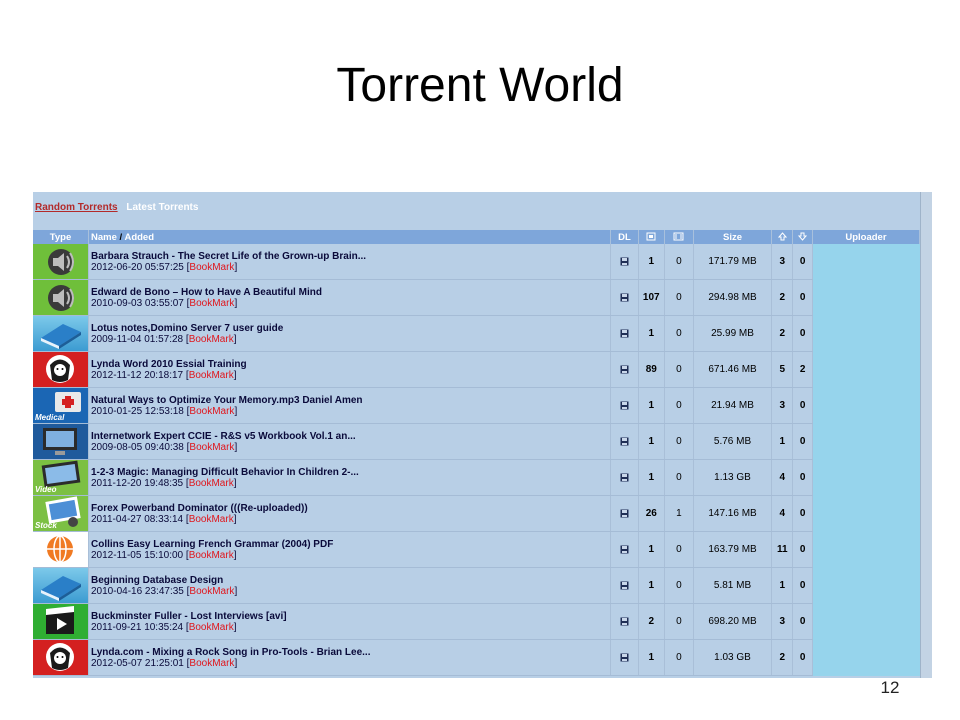  Describe the element at coordinates (651, 262) in the screenshot. I see `seeders-count: 1` at that location.